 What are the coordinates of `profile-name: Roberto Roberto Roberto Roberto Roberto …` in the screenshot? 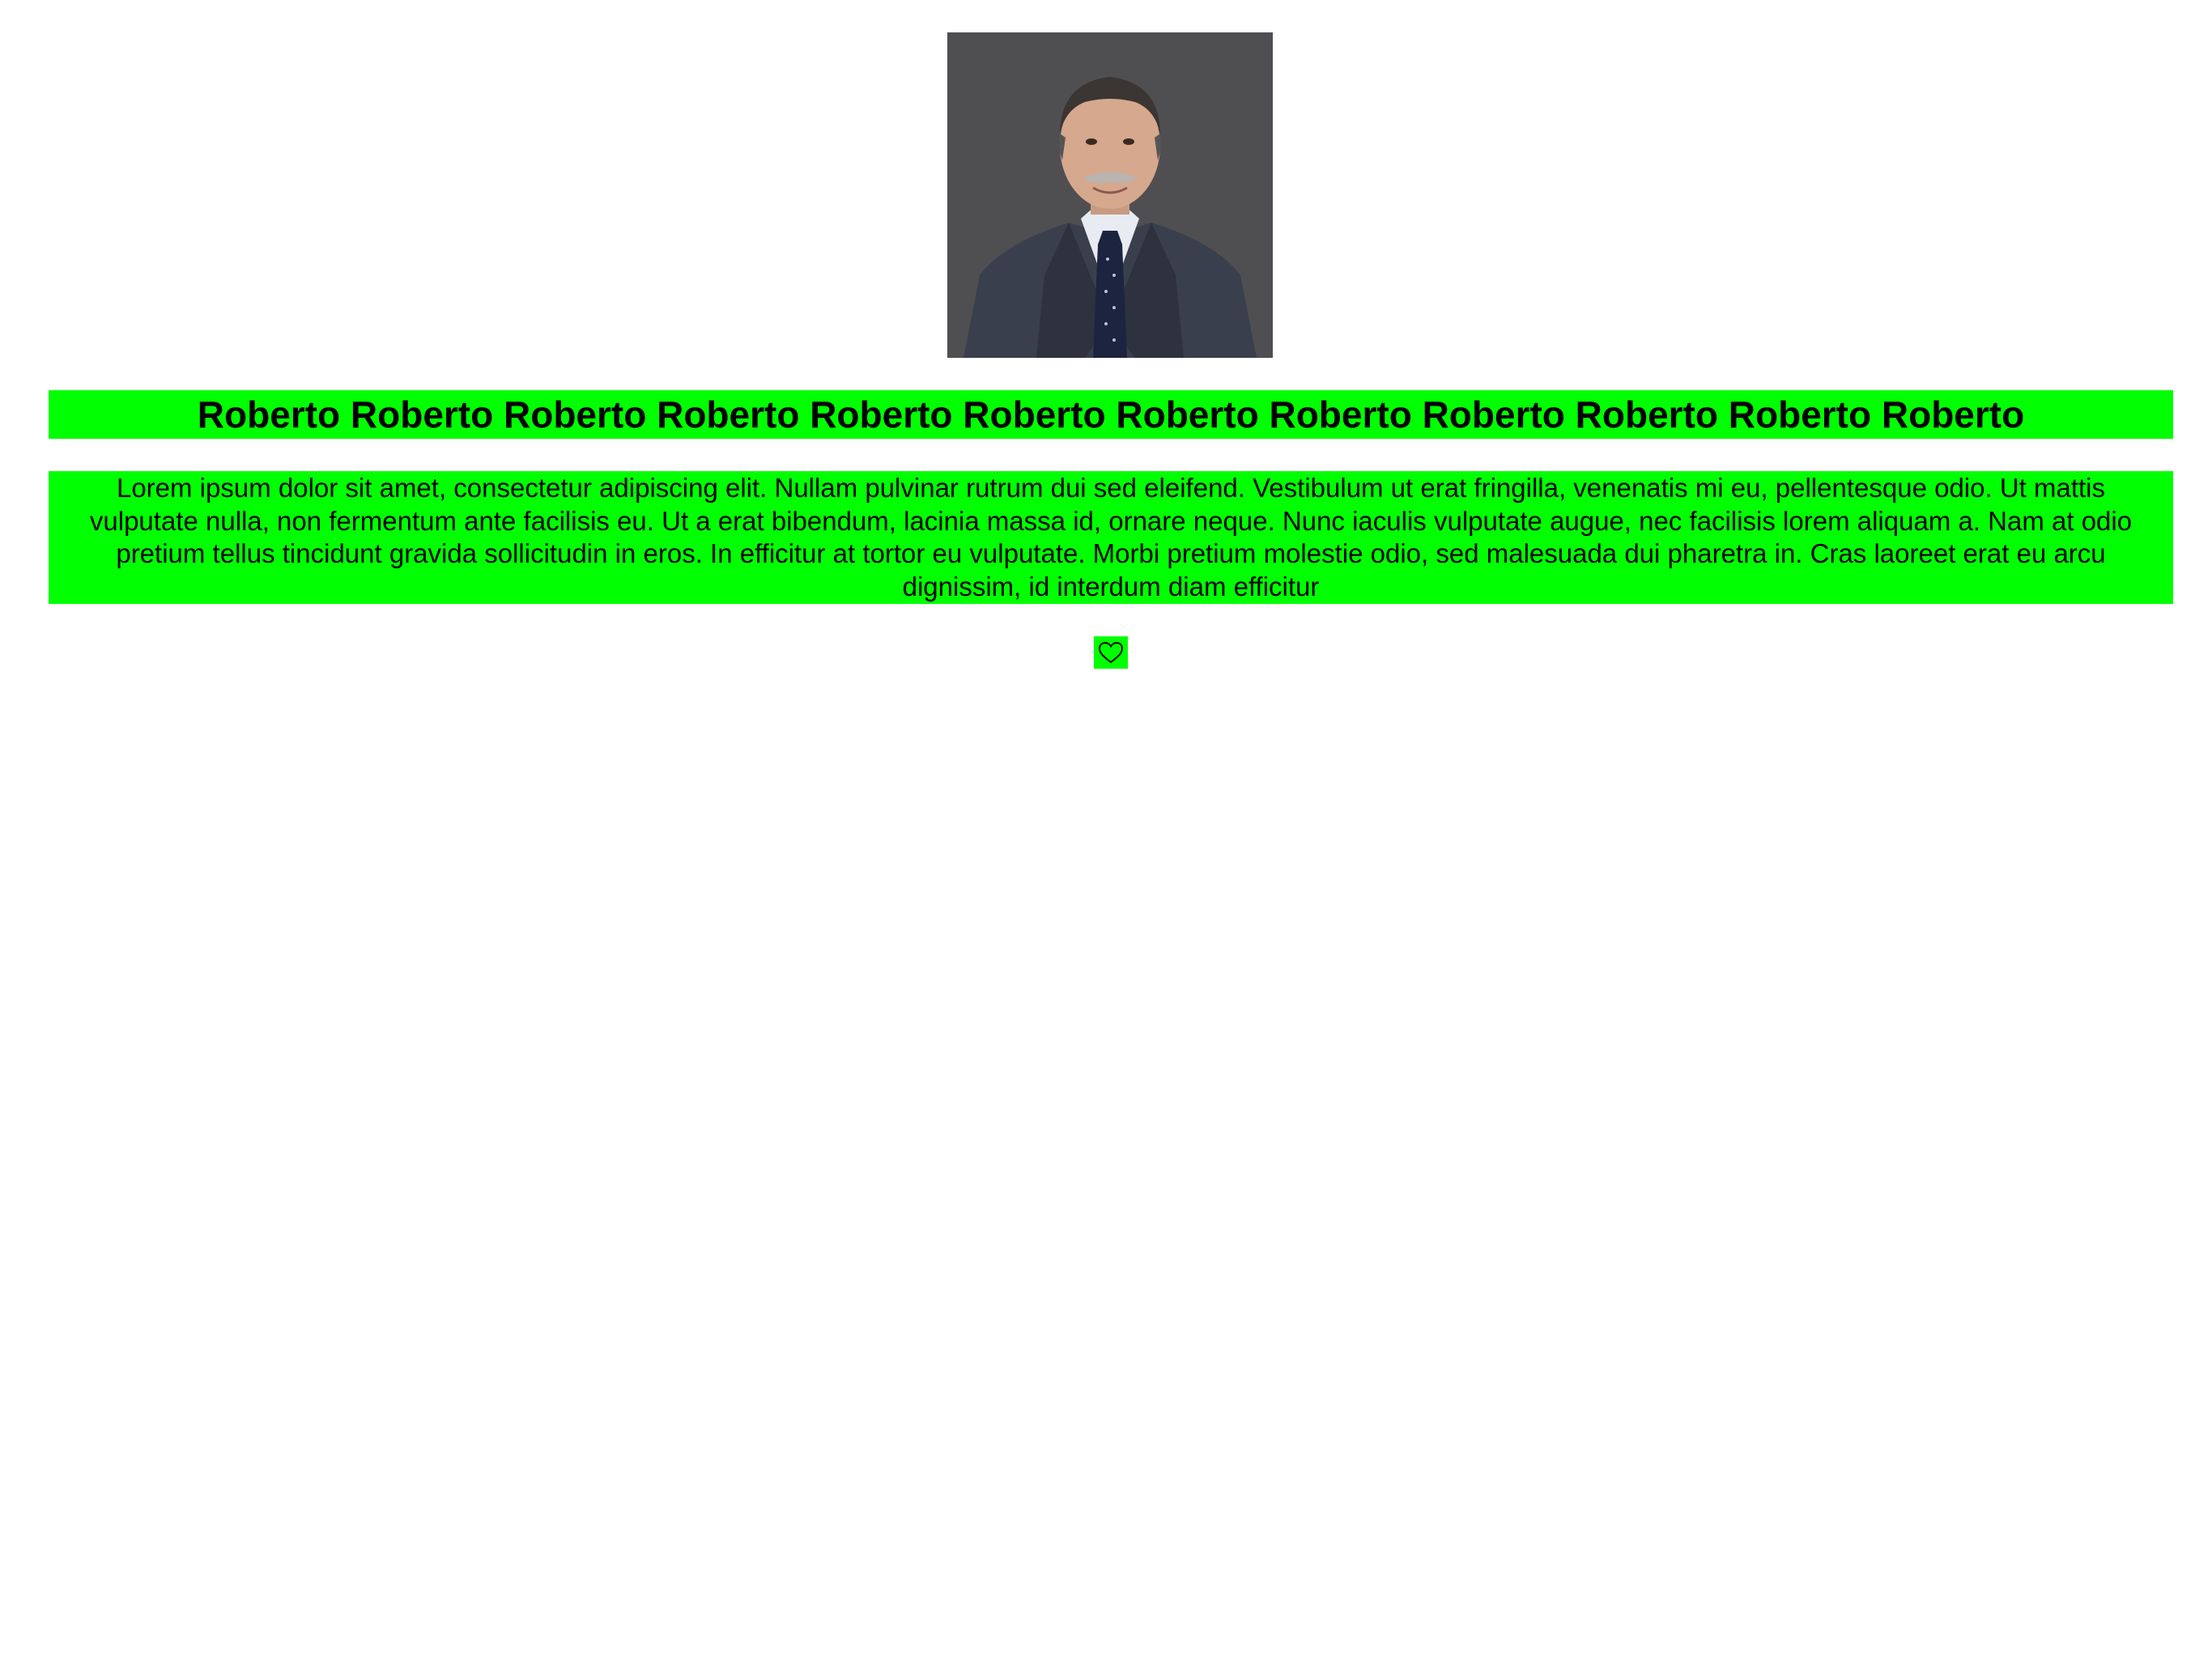 It's located at (1111, 414).